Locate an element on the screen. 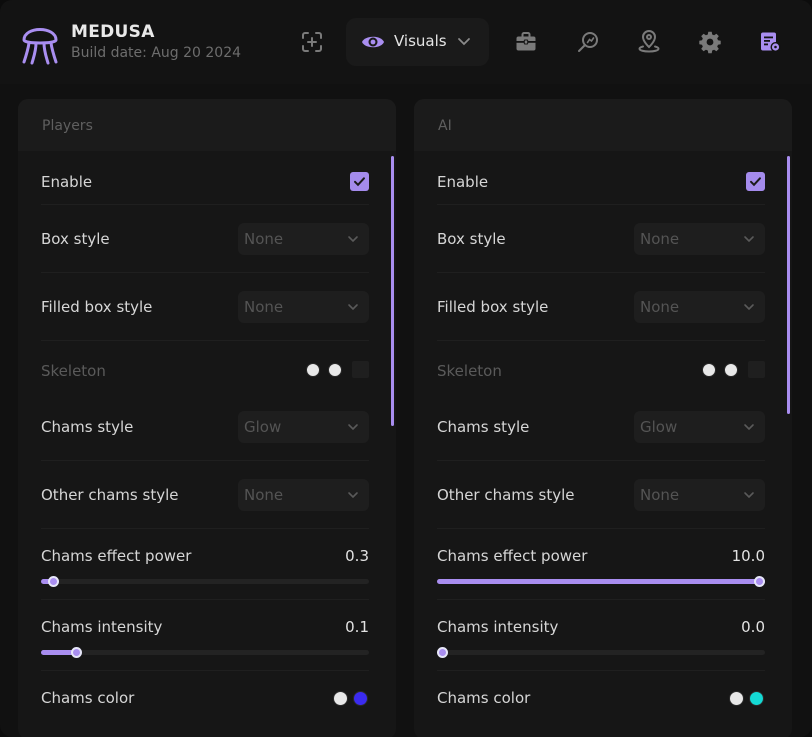  chams-intensity-row: Chams intensity 0.0 is located at coordinates (601, 637).